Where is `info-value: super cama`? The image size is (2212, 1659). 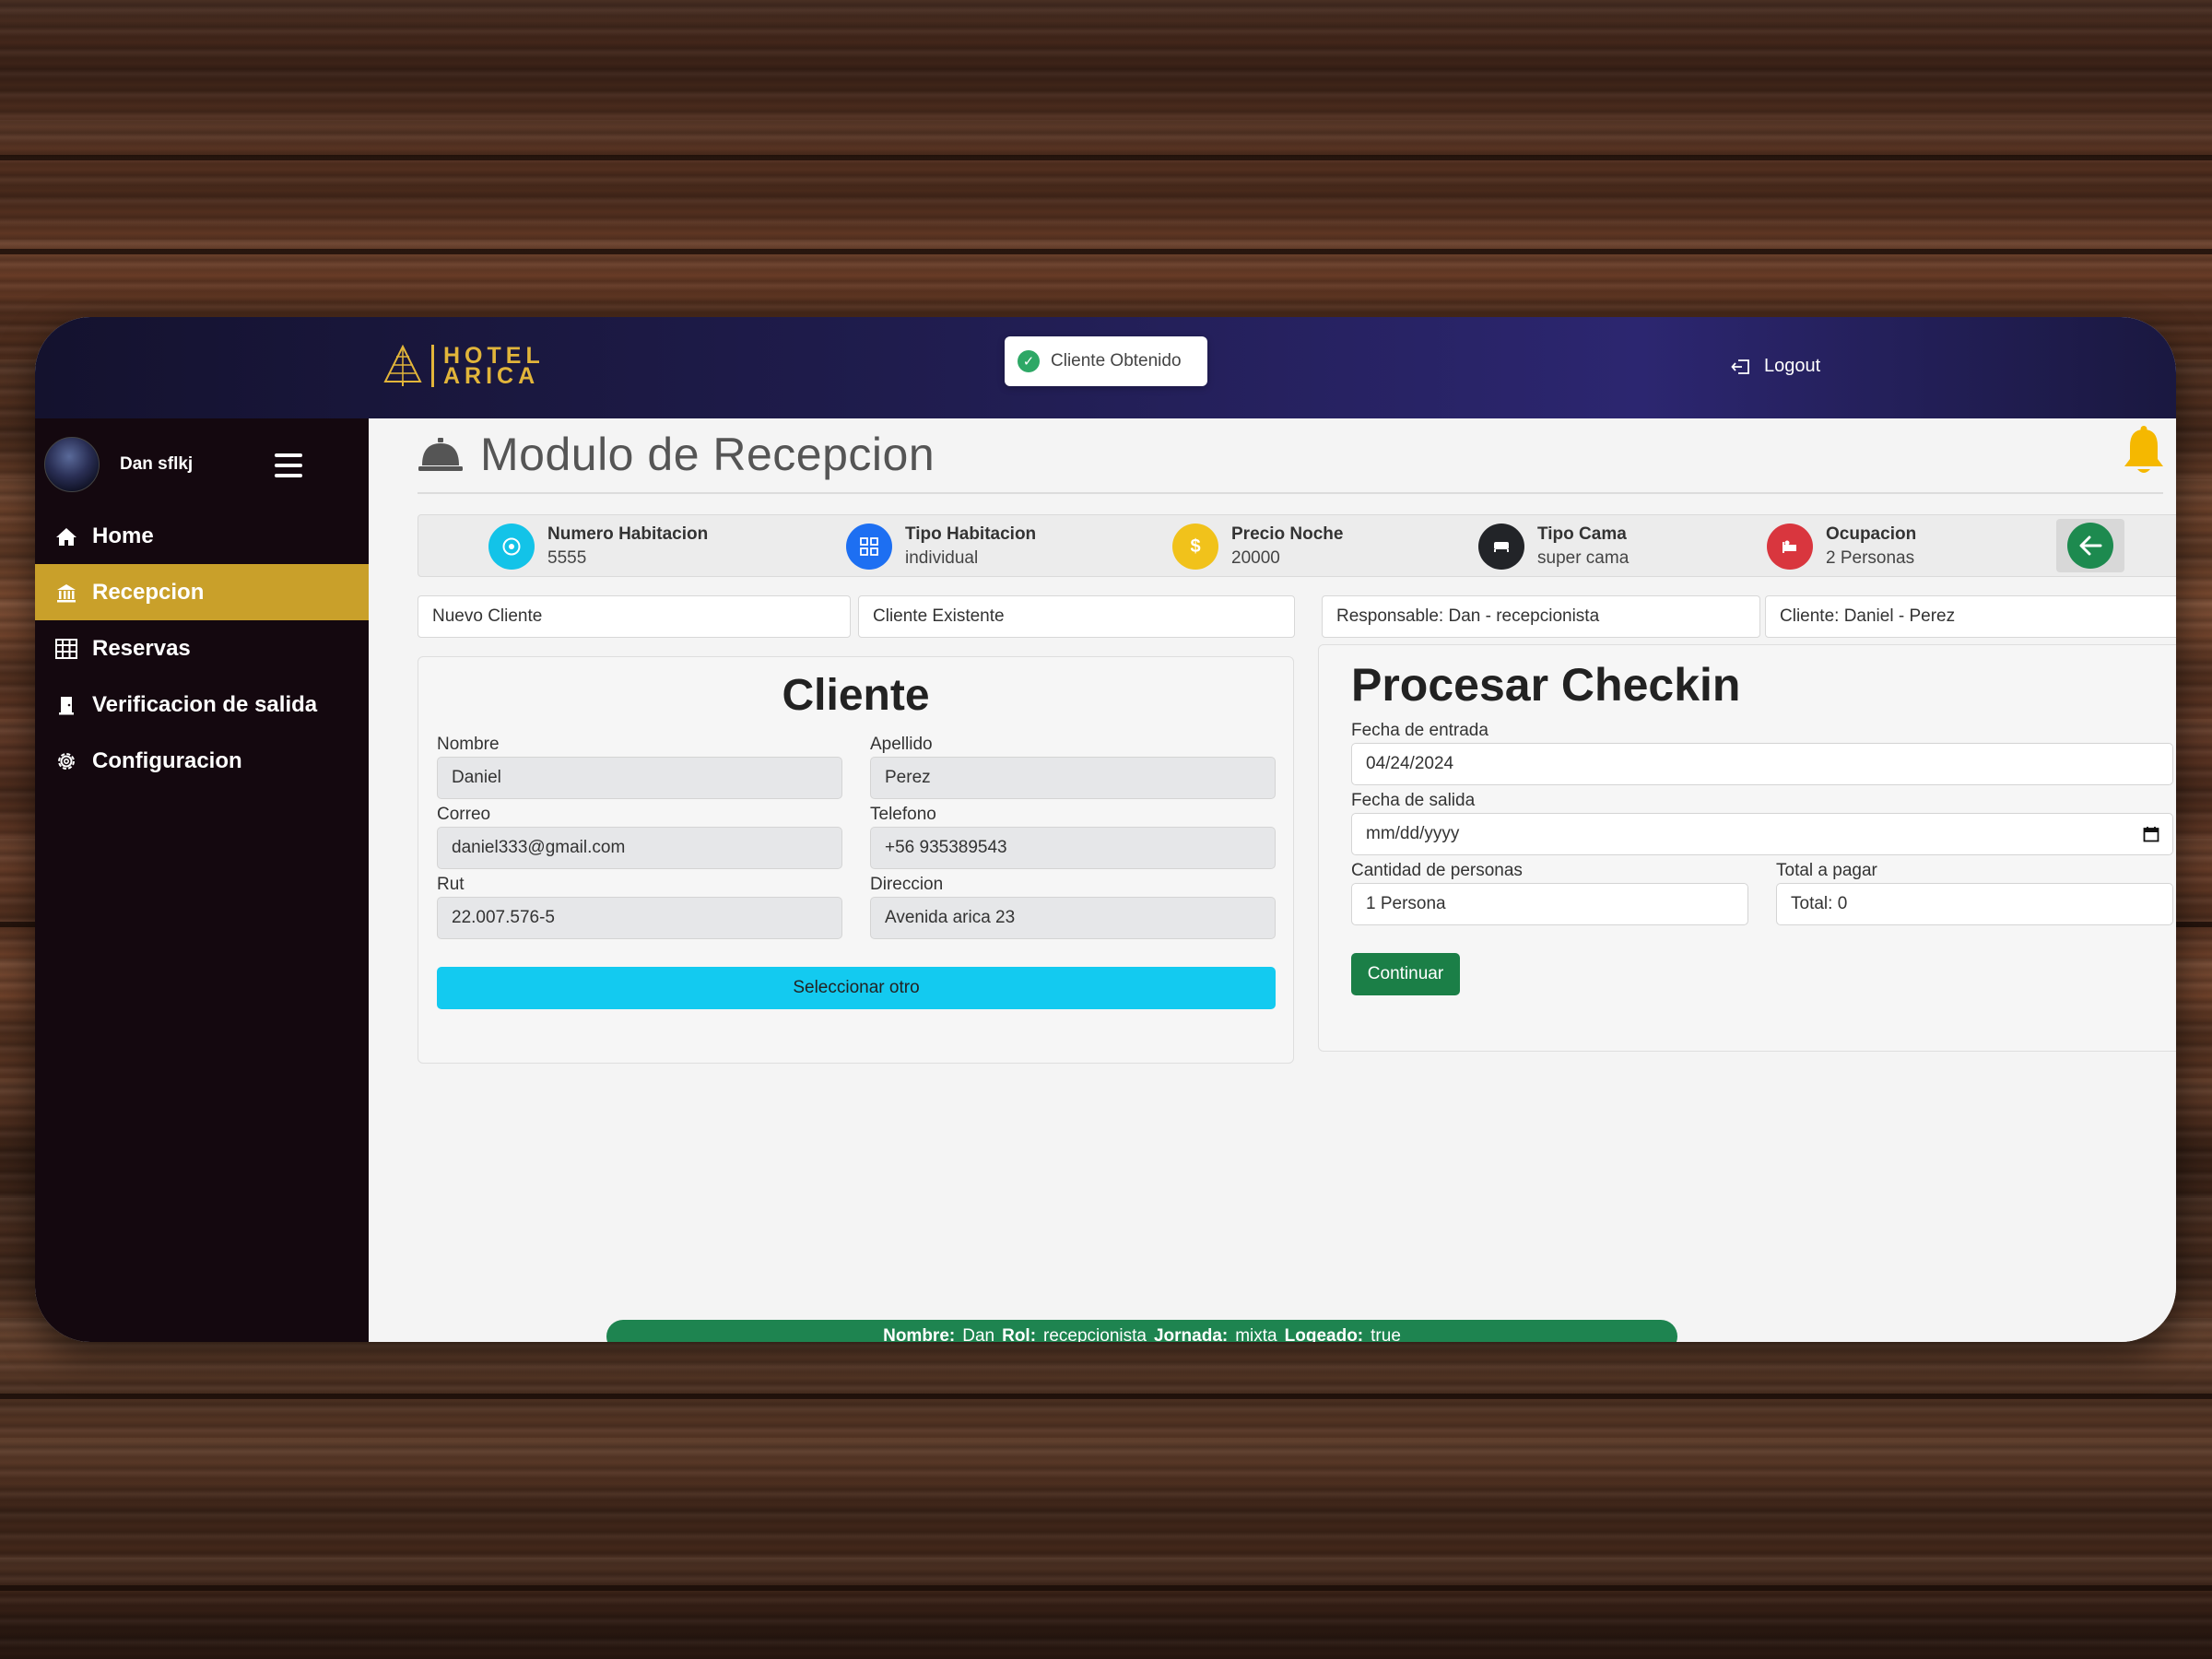 info-value: super cama is located at coordinates (1583, 558).